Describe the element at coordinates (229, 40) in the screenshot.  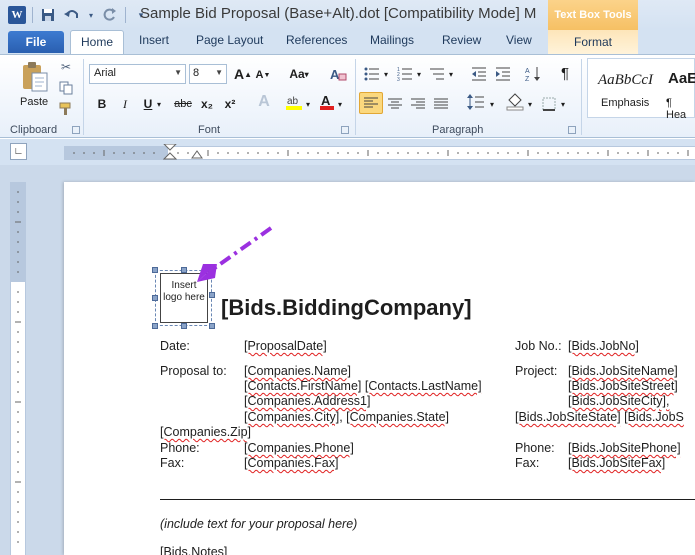
I see `tab-page-layout: Page Layout` at that location.